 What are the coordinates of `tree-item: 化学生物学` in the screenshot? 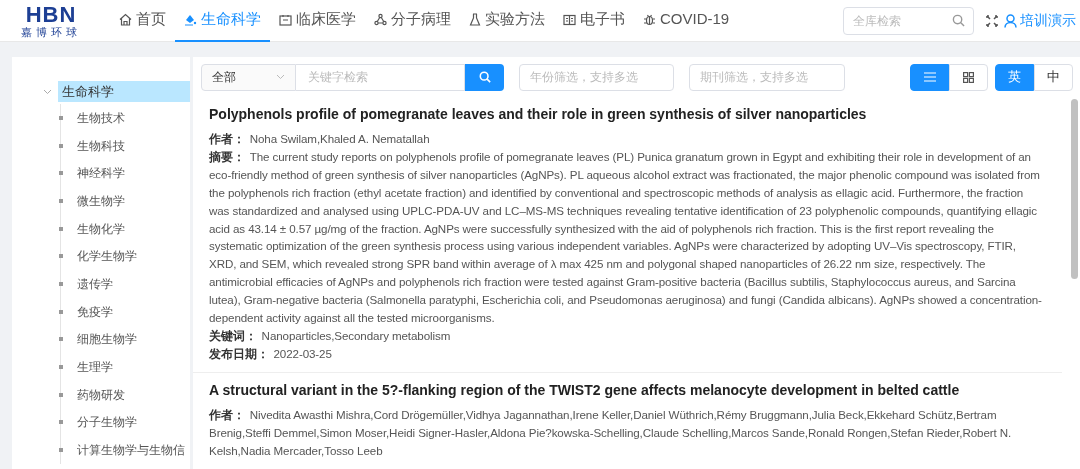 It's located at (106, 256).